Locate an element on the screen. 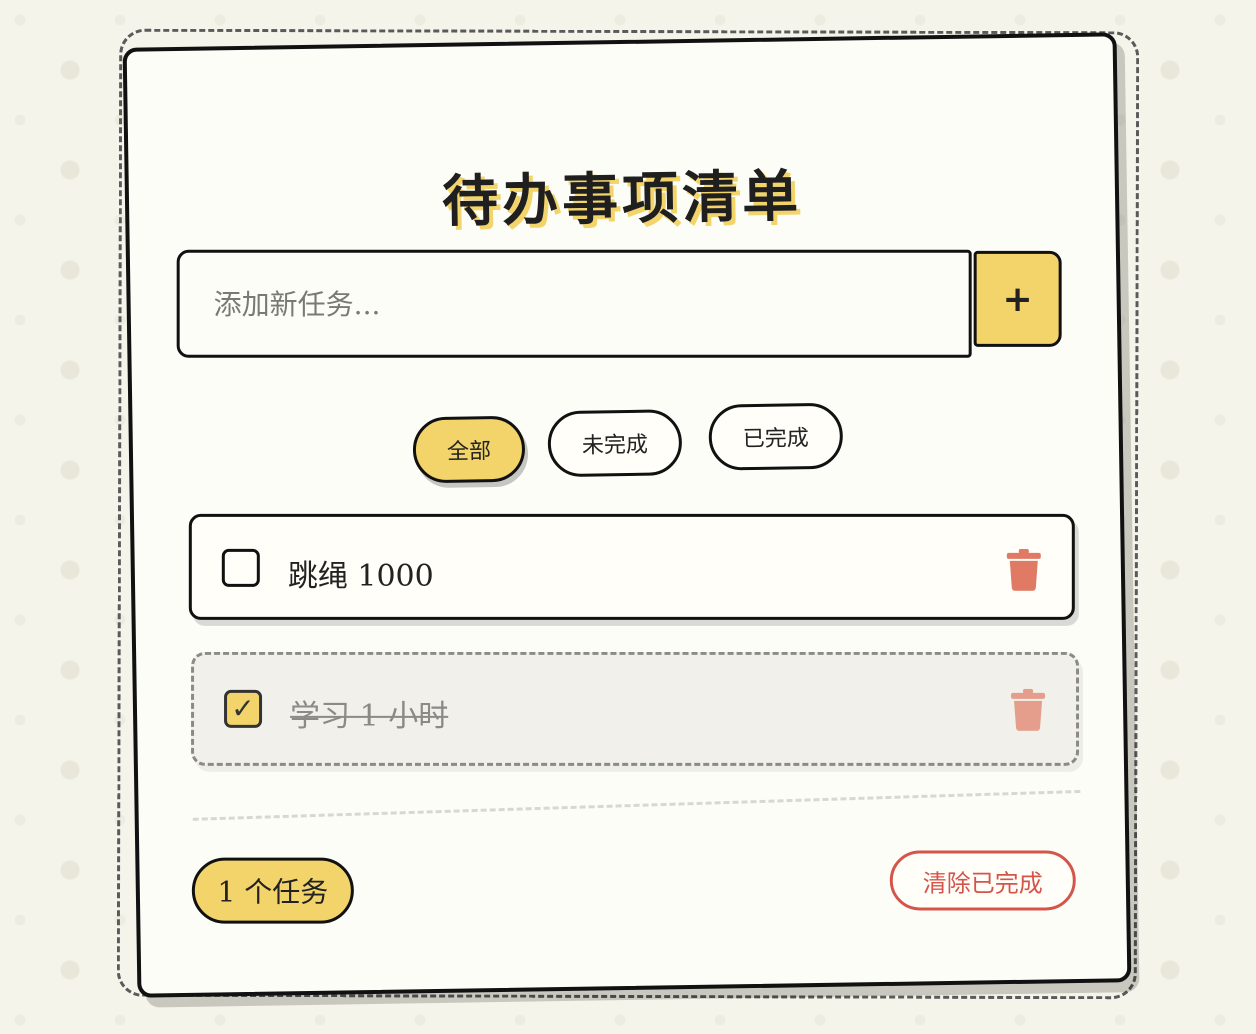 This screenshot has height=1034, width=1256. filter-active-button: 未完成 is located at coordinates (615, 443).